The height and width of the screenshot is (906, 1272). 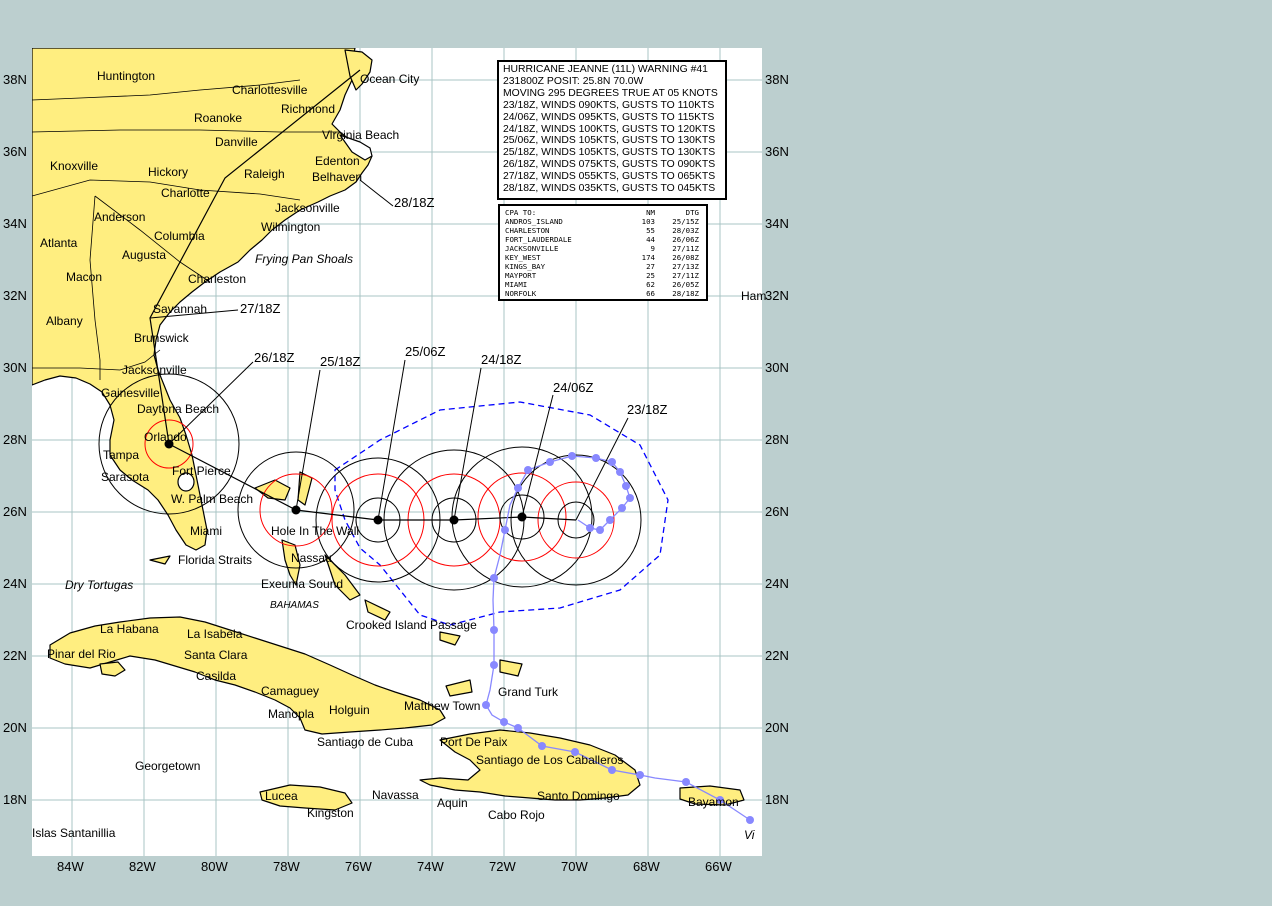 I want to click on forecast-label: 27/18Z, so click(x=260, y=308).